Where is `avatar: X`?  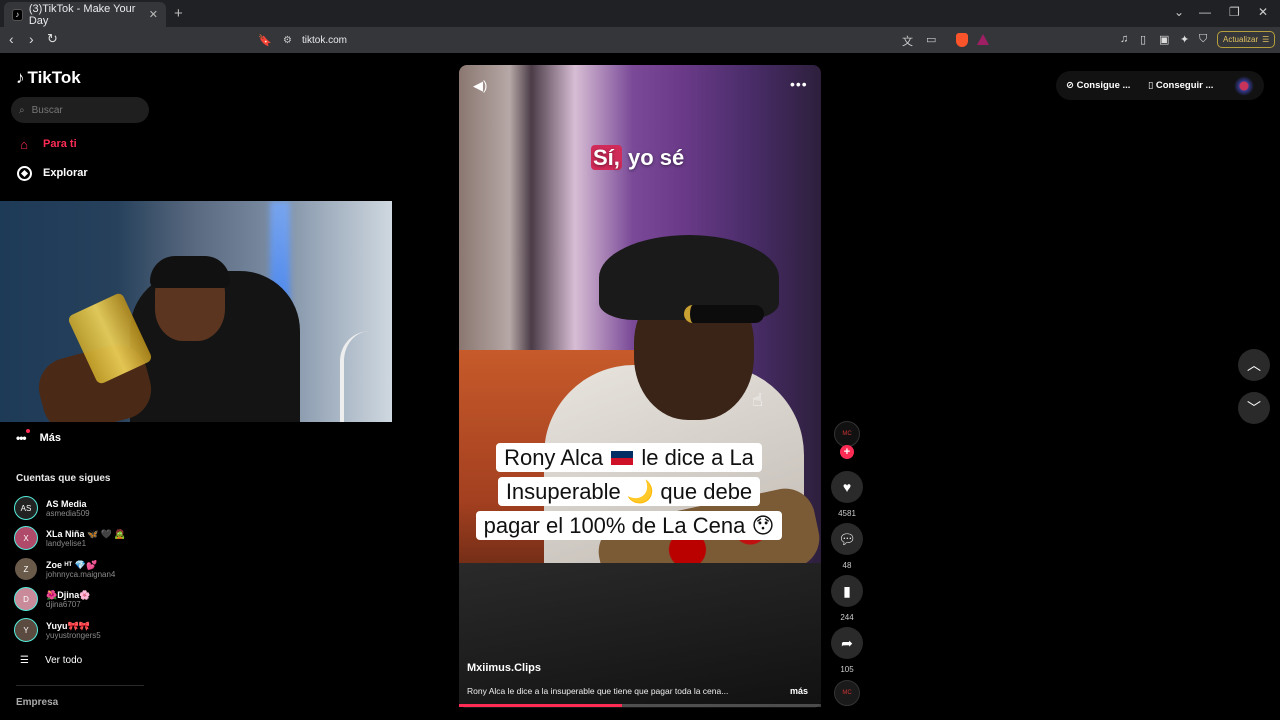 avatar: X is located at coordinates (26, 538).